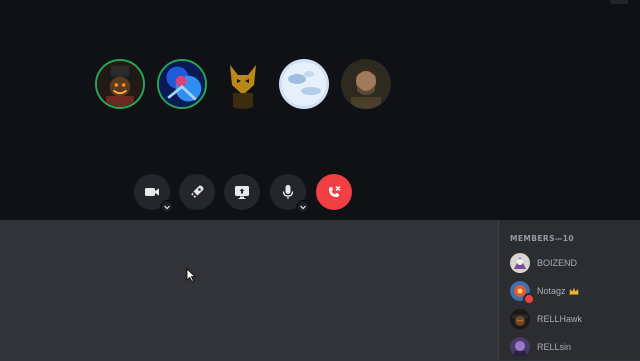 This screenshot has width=640, height=361. I want to click on end-call-icon, so click(335, 191).